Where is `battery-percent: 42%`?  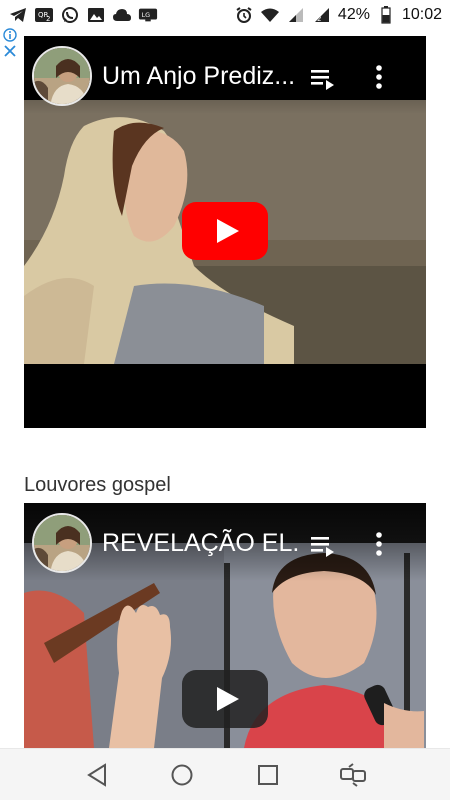
battery-percent: 42% is located at coordinates (353, 14).